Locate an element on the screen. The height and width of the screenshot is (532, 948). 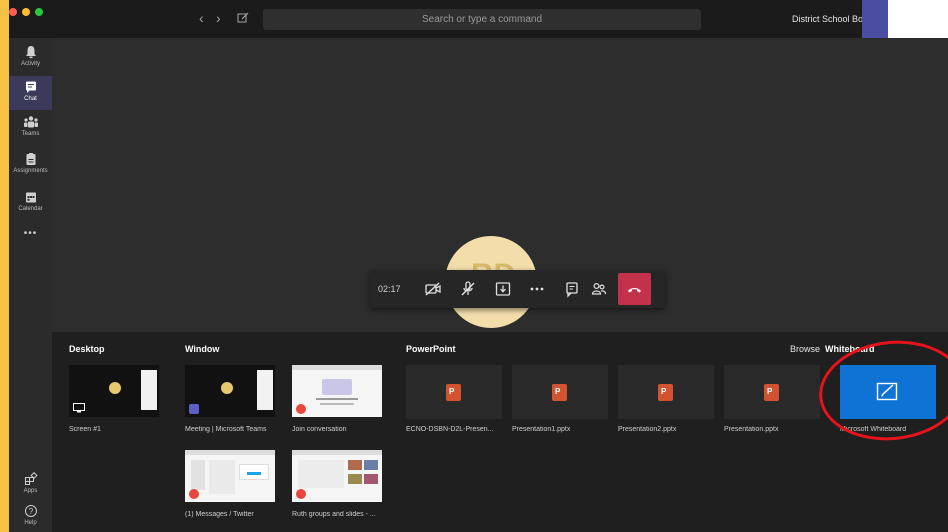
chat-icon is located at coordinates (30, 87).